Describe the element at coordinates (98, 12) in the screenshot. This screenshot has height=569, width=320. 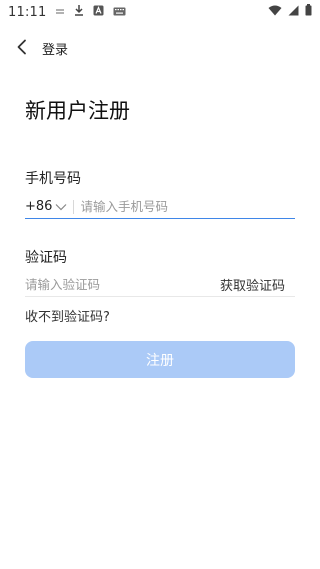
I see `app-a-icon` at that location.